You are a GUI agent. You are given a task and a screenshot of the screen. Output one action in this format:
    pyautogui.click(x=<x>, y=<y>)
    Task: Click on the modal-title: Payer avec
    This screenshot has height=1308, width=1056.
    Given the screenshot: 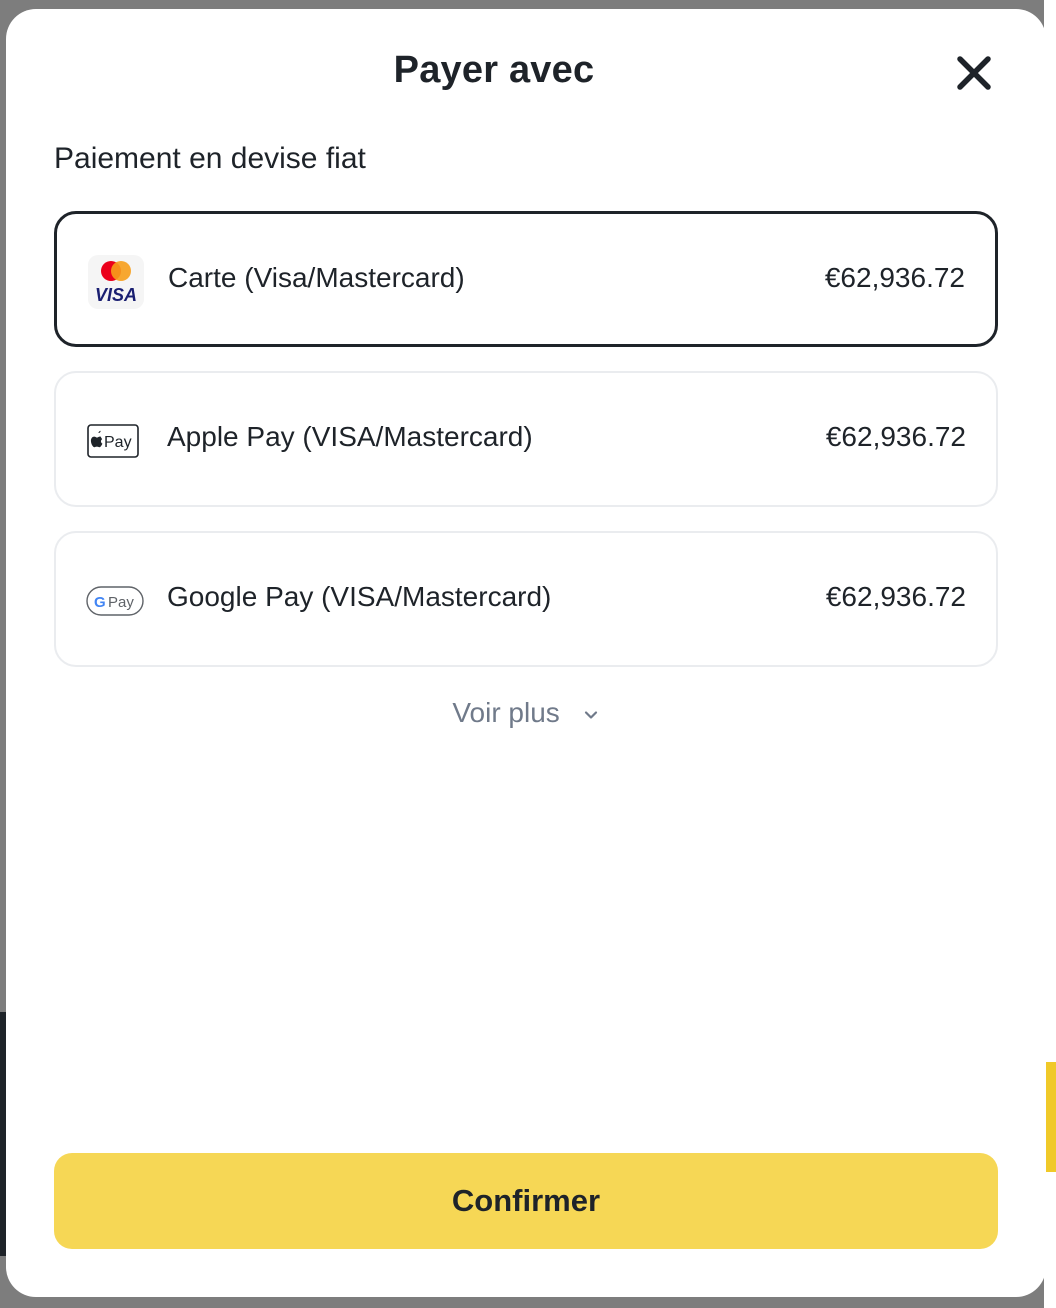 What is the action you would take?
    pyautogui.click(x=494, y=70)
    